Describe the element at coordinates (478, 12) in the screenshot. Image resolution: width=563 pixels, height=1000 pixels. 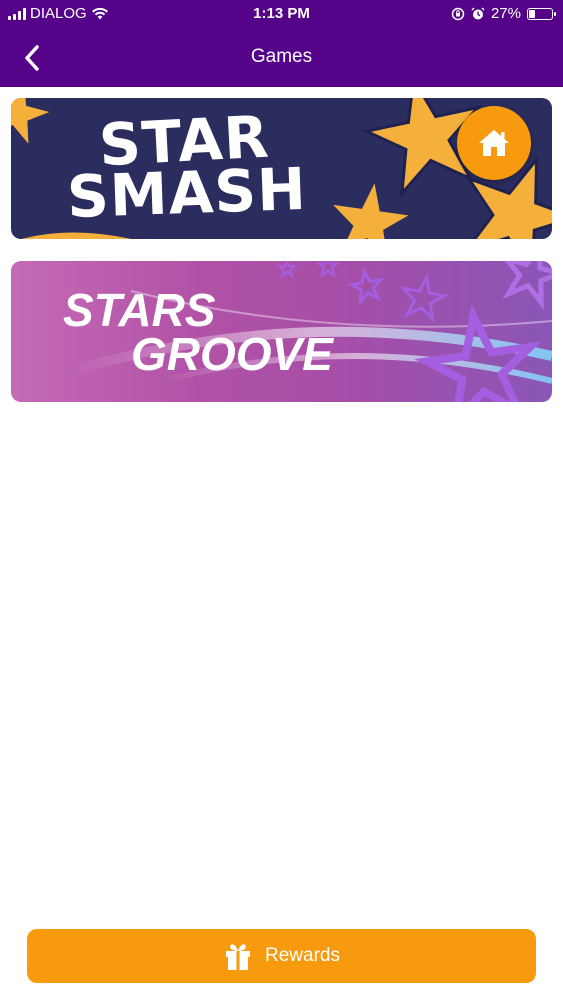
I see `alarm-icon` at that location.